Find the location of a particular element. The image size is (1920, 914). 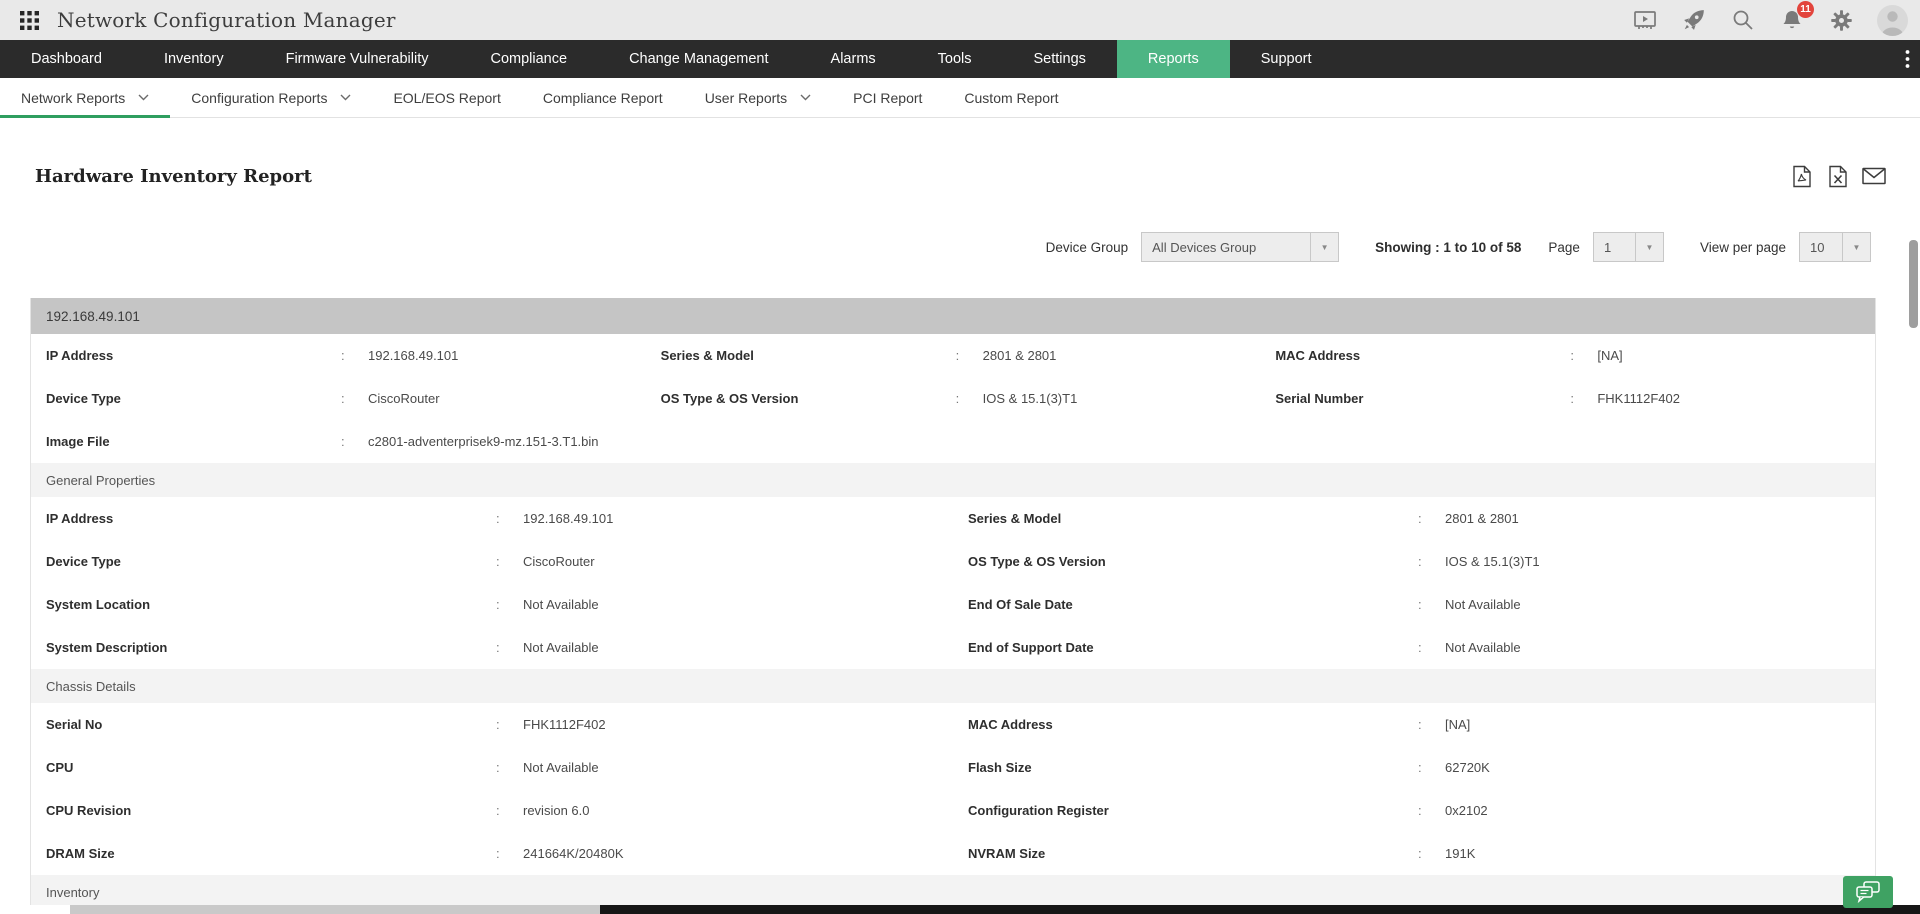

field-label: Series & Model is located at coordinates (1015, 518).